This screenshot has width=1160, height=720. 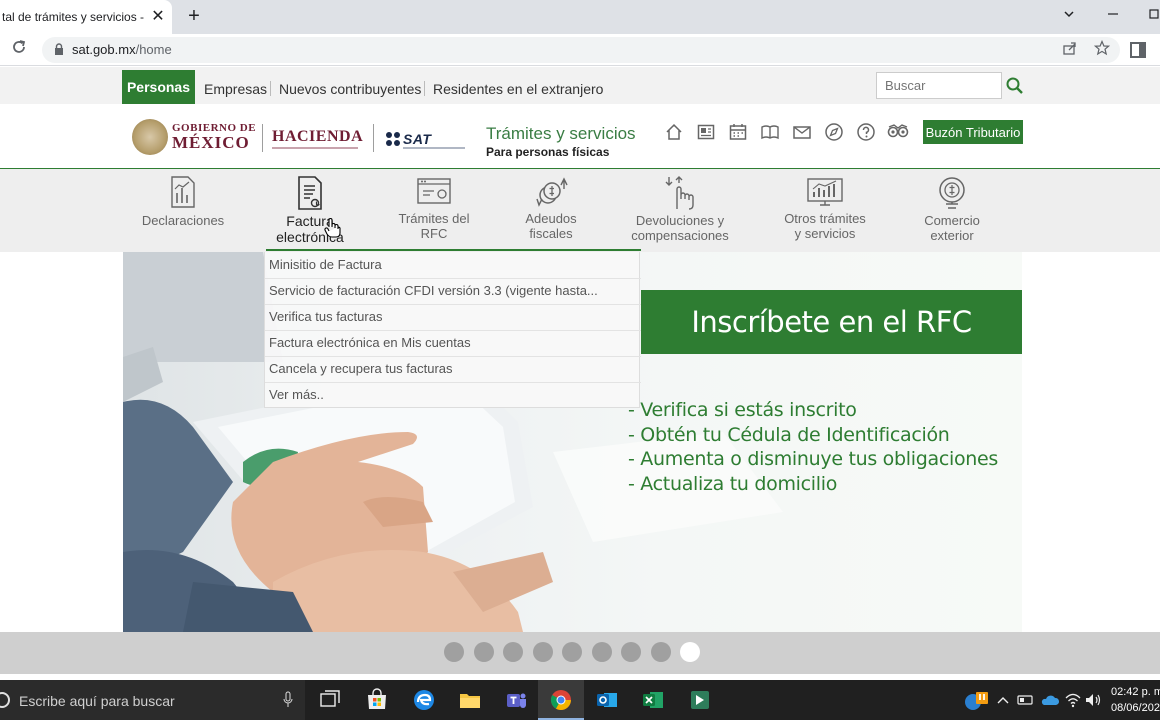 I want to click on taskbar-clock: 02:42 p. m. 08/06/202, so click(x=1135, y=700).